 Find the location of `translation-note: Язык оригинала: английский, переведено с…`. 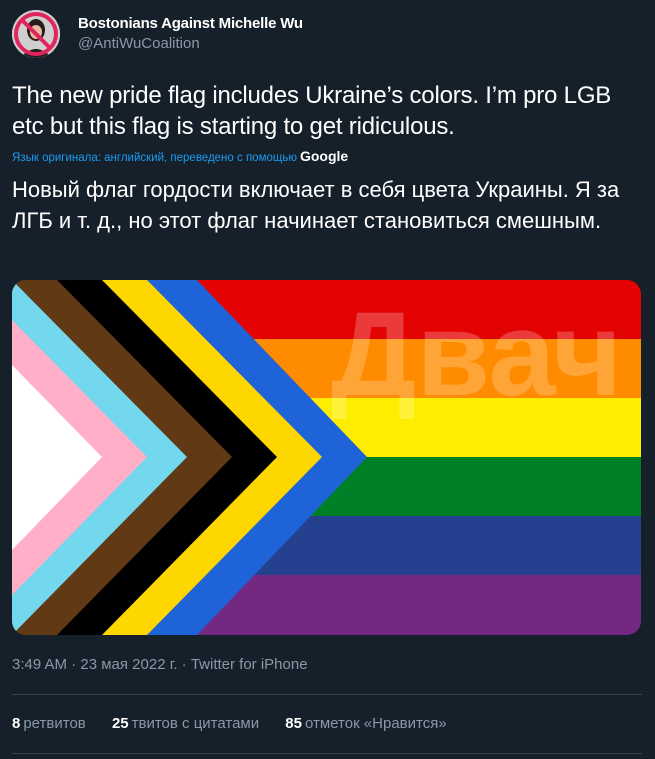

translation-note: Язык оригинала: английский, переведено с… is located at coordinates (180, 157).